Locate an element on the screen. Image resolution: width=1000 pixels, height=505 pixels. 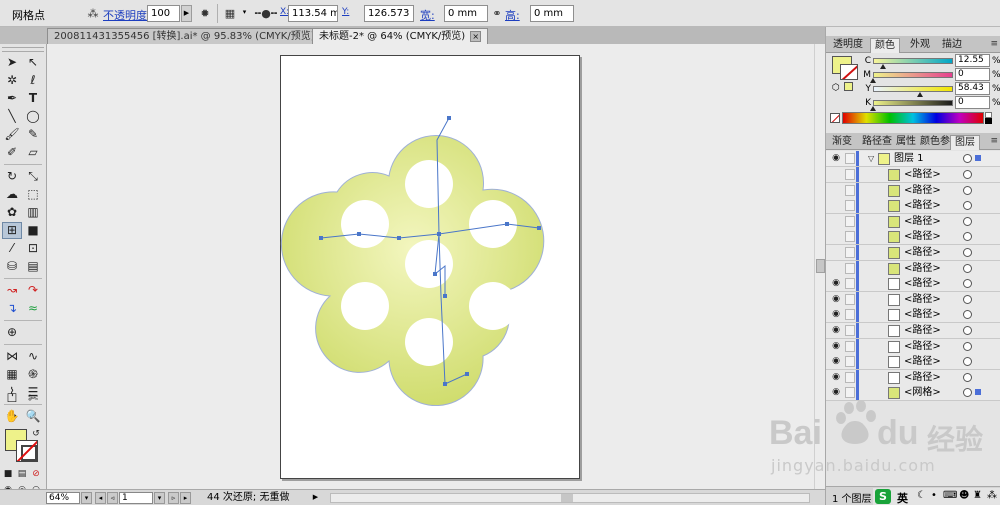
gradient-mode-icon: ▤ is located at coordinates (22, 474).